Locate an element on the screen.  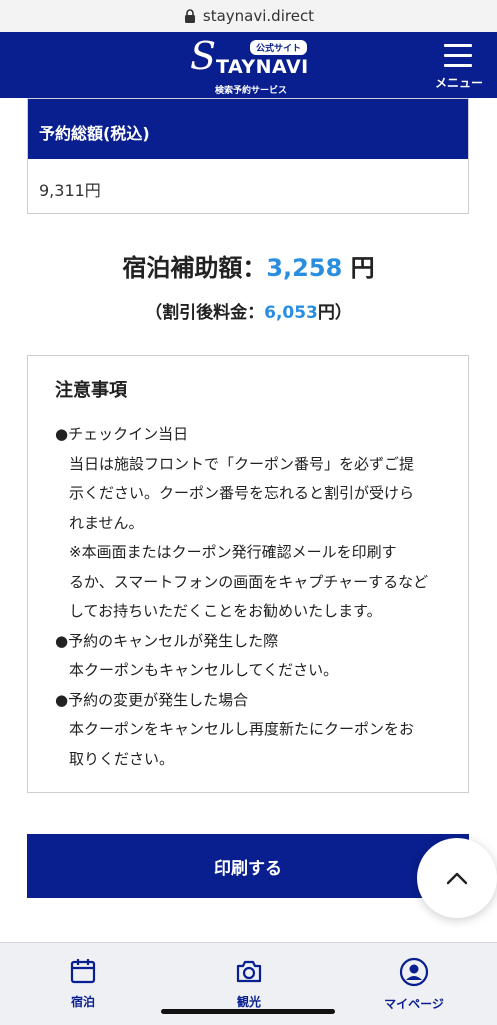
after-discount-number: 6,053 is located at coordinates (291, 313).